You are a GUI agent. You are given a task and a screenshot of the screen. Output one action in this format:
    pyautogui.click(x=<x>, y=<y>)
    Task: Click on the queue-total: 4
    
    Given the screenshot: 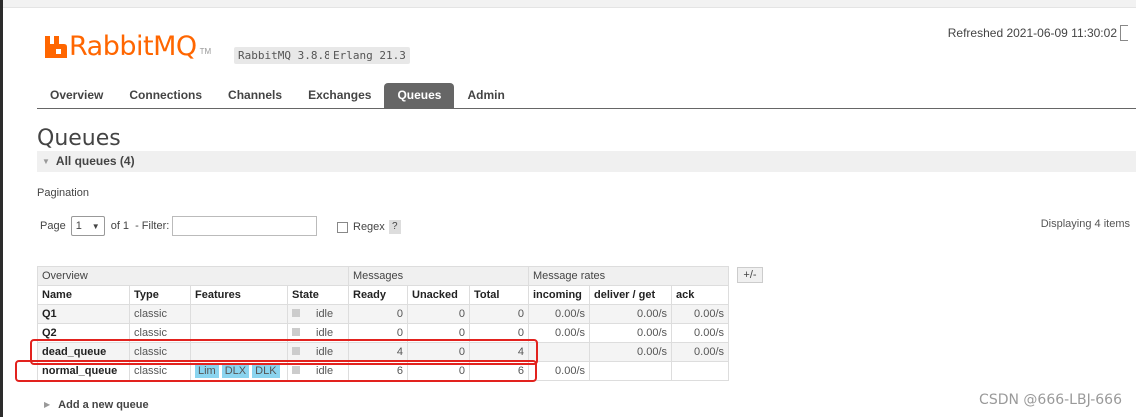 What is the action you would take?
    pyautogui.click(x=499, y=352)
    